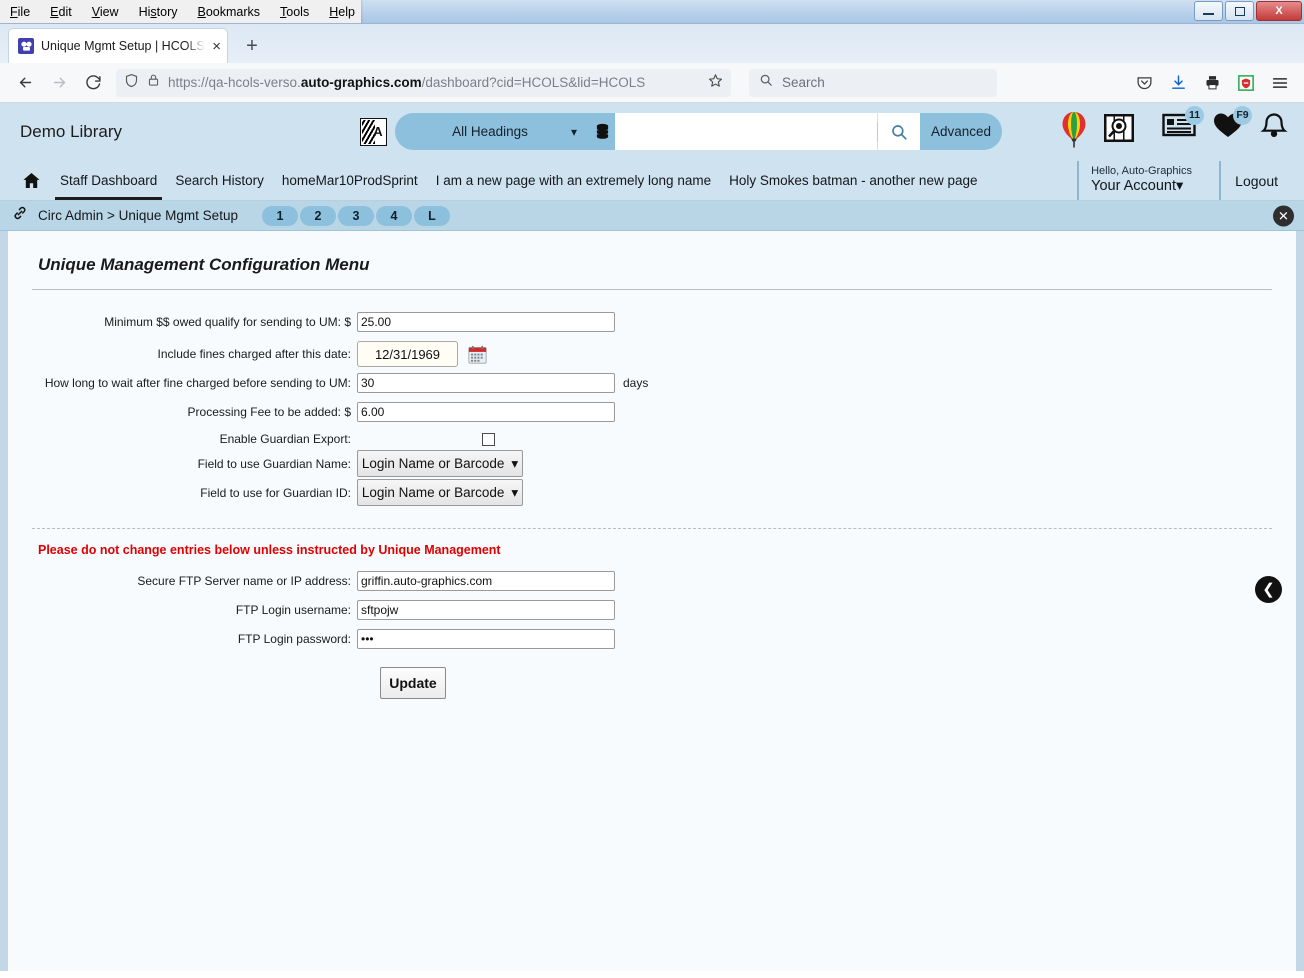 The height and width of the screenshot is (978, 1304). I want to click on step-pills: 1 2 3 4 L, so click(355, 215).